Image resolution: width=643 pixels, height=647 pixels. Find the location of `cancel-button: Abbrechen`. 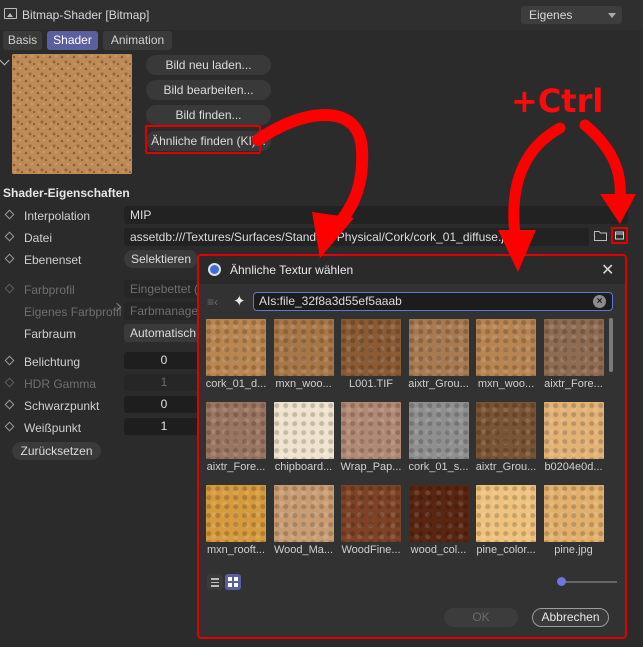

cancel-button: Abbrechen is located at coordinates (570, 617).